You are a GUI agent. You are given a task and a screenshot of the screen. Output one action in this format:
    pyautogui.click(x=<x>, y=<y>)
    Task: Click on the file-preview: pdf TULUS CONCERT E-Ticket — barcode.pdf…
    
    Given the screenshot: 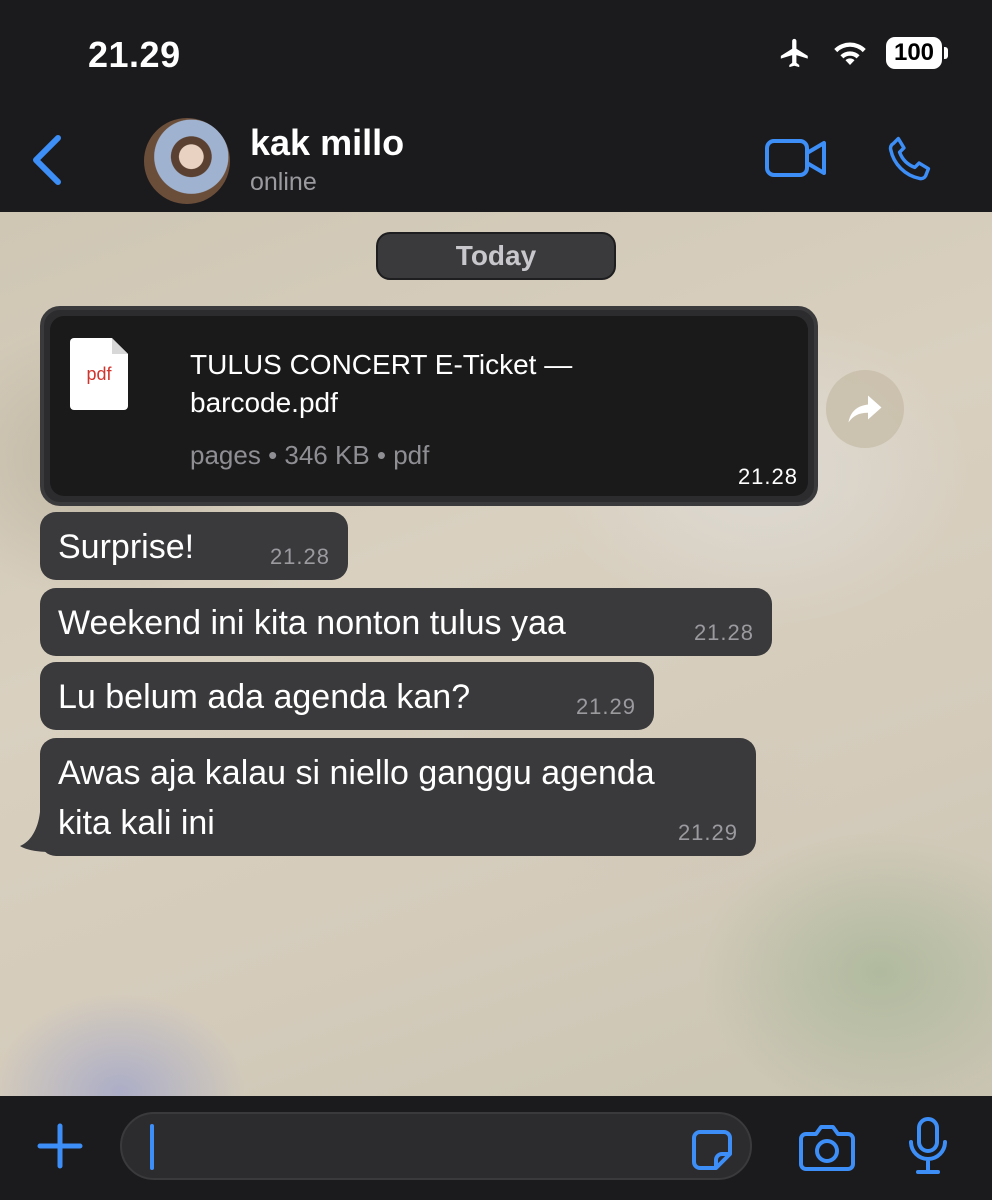 What is the action you would take?
    pyautogui.click(x=429, y=406)
    